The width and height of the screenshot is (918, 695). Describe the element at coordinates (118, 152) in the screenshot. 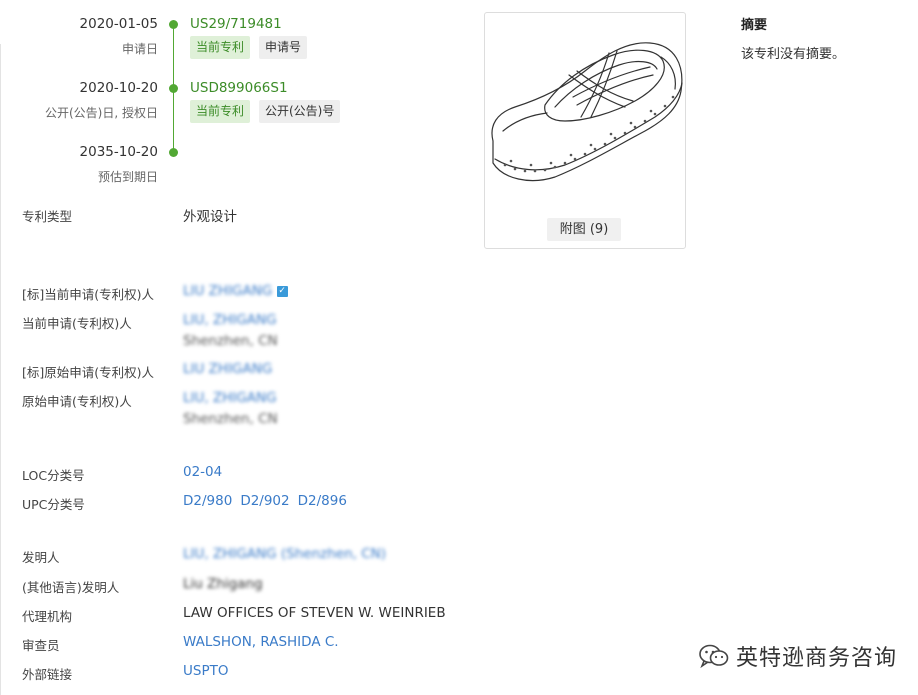

I see `expiry-date: 2035-10-20` at that location.